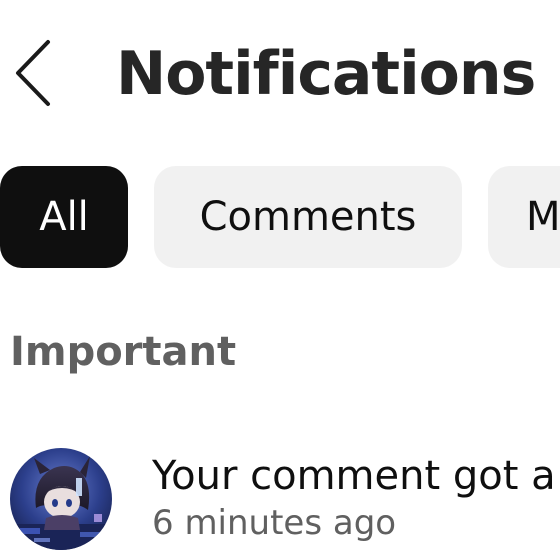 This screenshot has height=560, width=560. What do you see at coordinates (64, 217) in the screenshot?
I see `tab-all: All` at bounding box center [64, 217].